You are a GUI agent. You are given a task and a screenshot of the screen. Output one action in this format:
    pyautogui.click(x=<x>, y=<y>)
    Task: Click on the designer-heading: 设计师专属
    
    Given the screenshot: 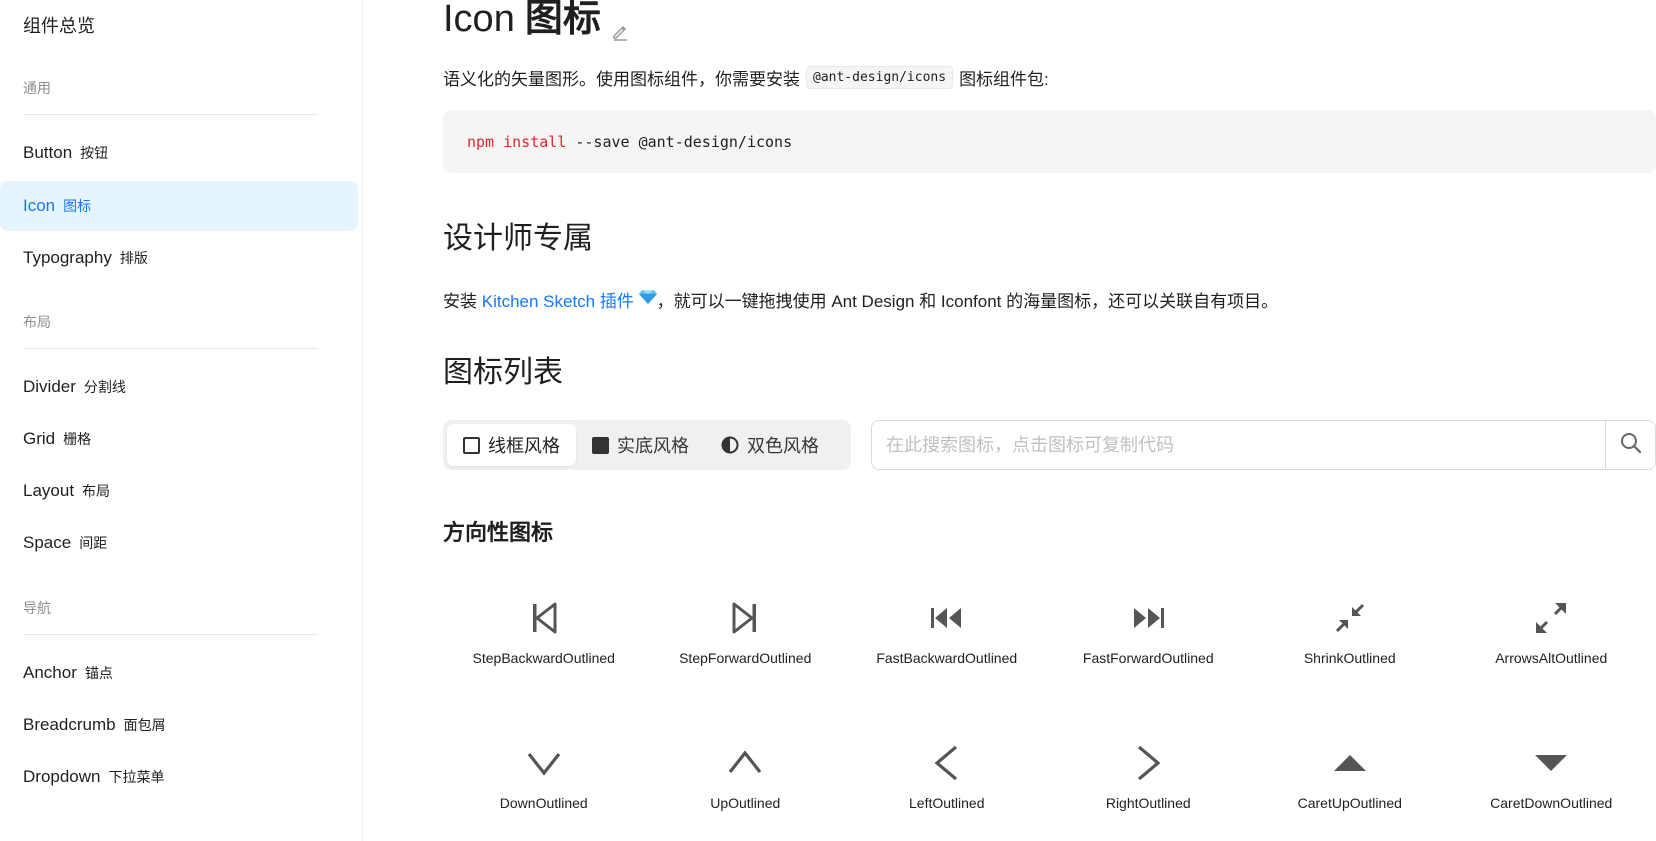 What is the action you would take?
    pyautogui.click(x=518, y=238)
    